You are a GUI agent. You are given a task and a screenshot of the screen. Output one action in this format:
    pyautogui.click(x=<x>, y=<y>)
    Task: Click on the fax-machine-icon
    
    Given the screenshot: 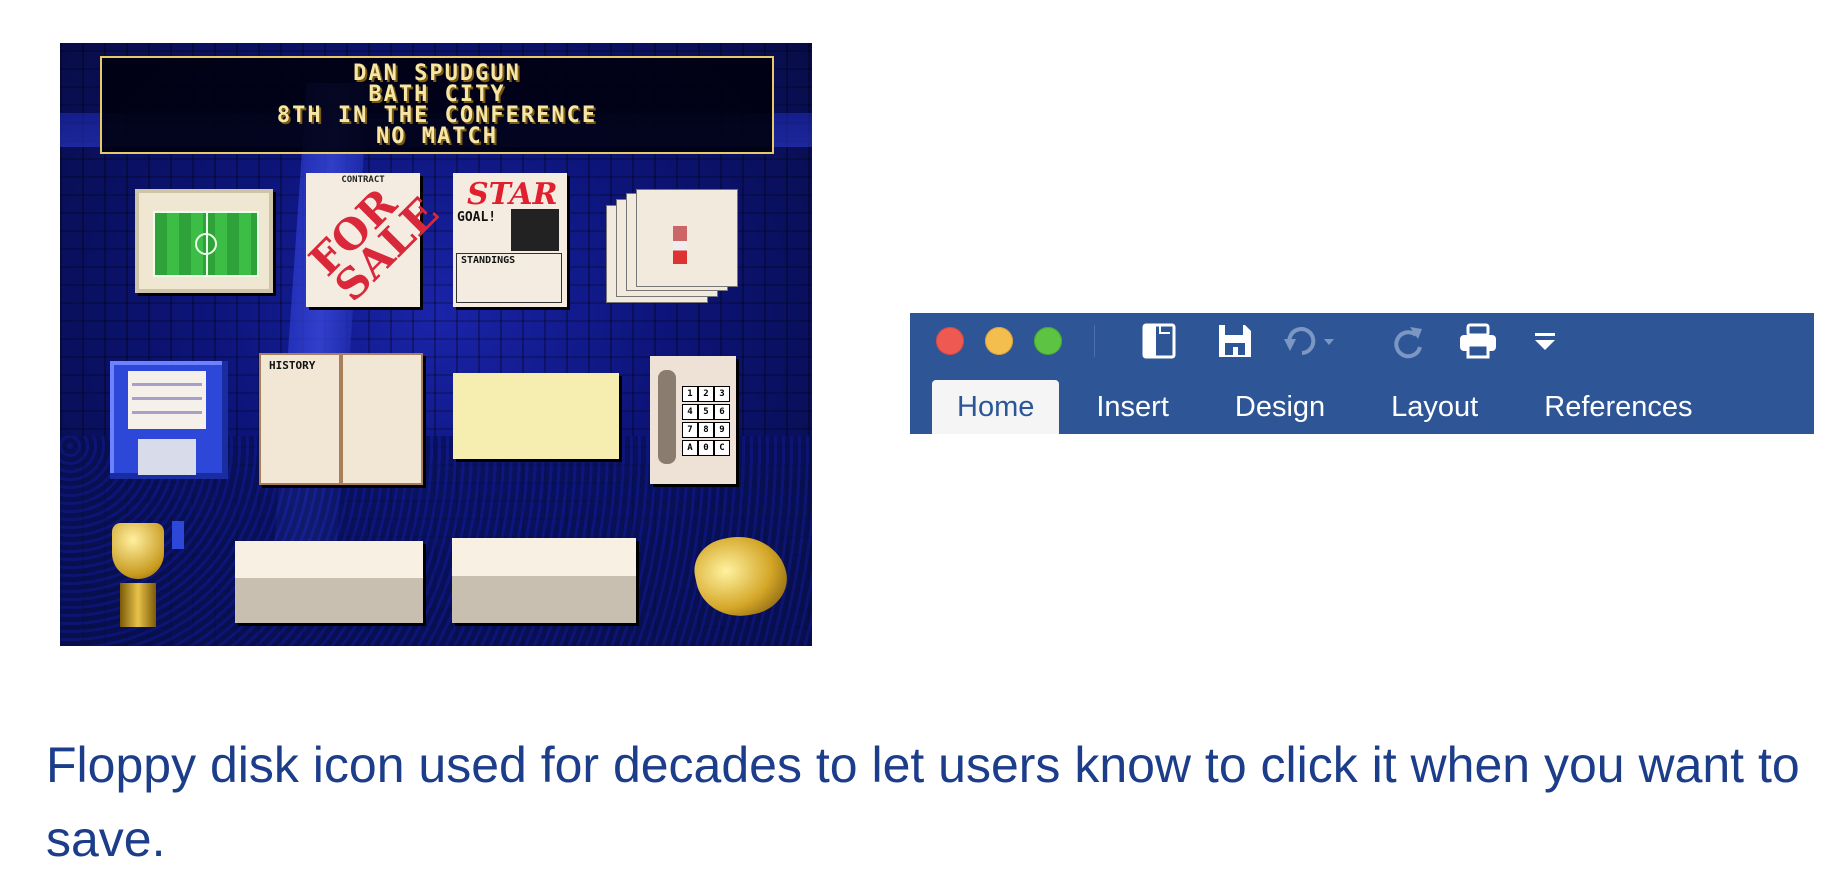 What is the action you would take?
    pyautogui.click(x=544, y=580)
    